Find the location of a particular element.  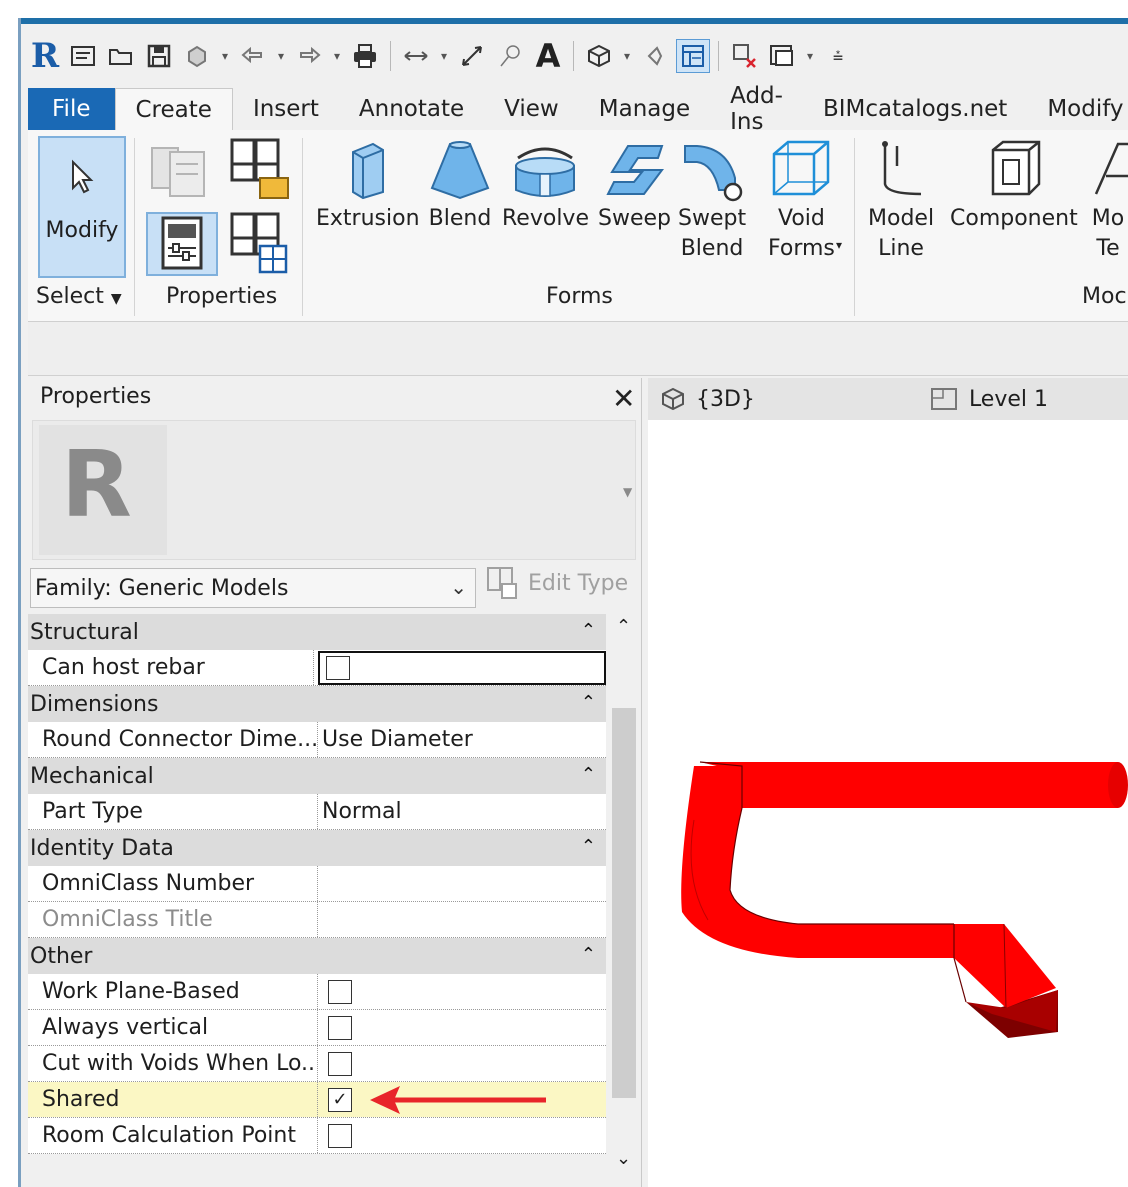

revit-logo: R is located at coordinates (45, 56).